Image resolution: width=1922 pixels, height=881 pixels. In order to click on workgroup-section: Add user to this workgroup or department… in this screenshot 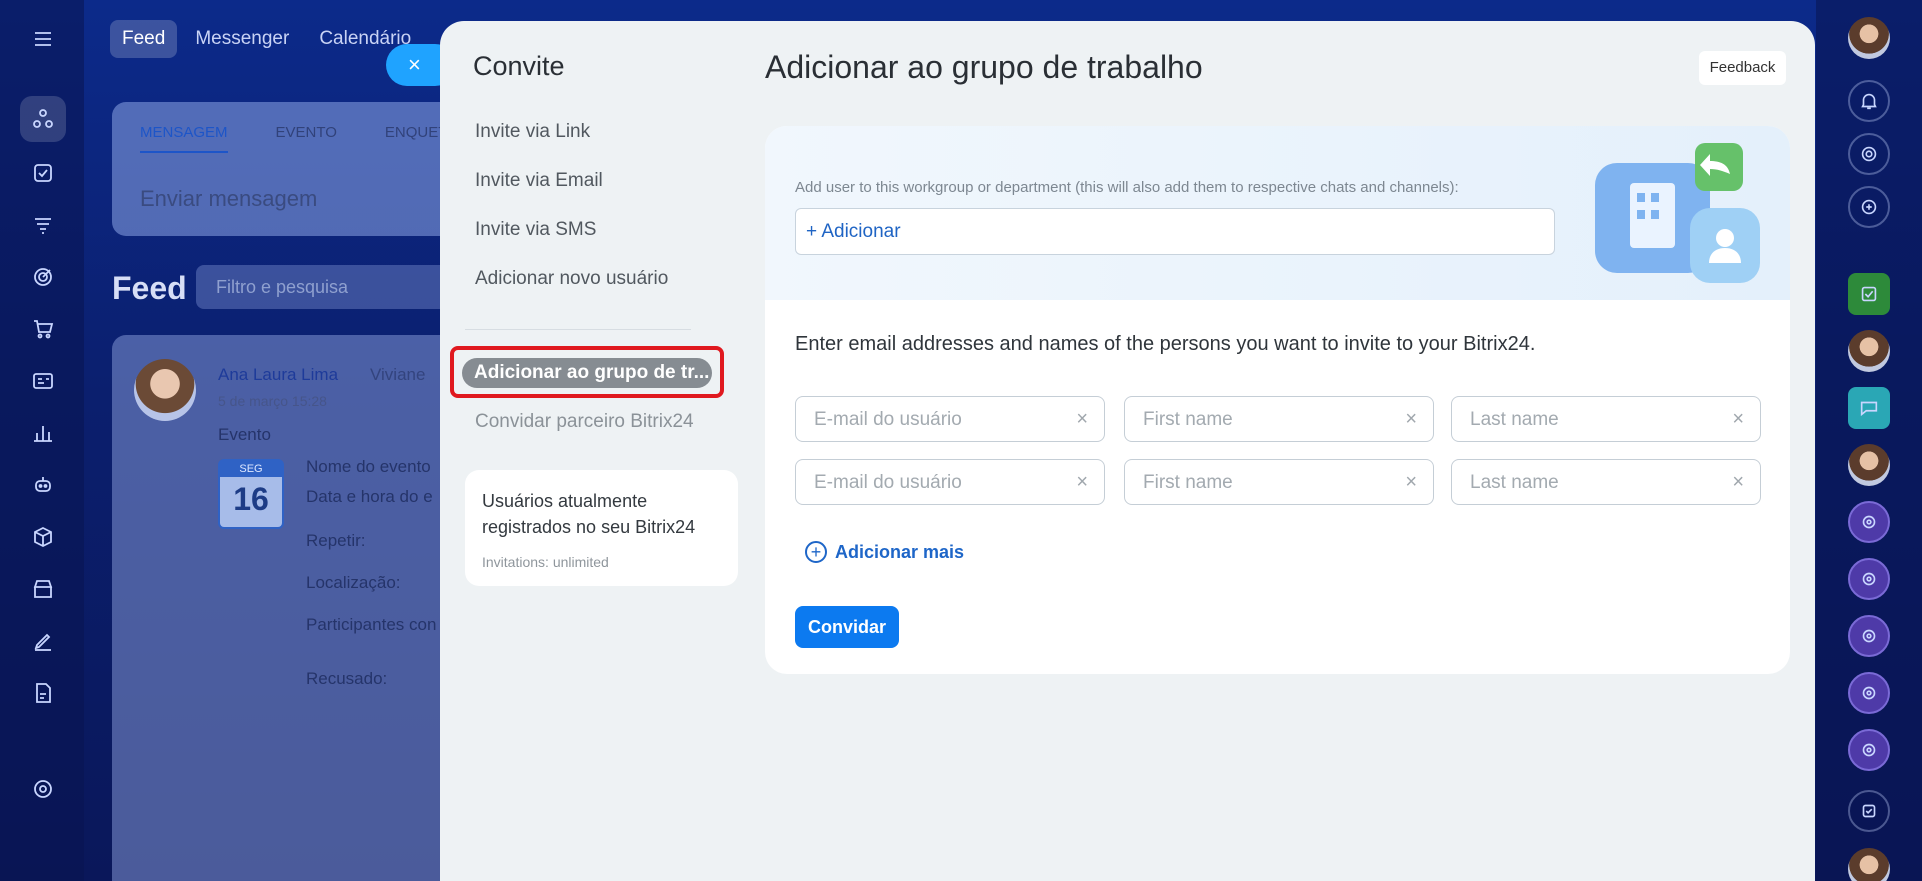, I will do `click(1277, 213)`.